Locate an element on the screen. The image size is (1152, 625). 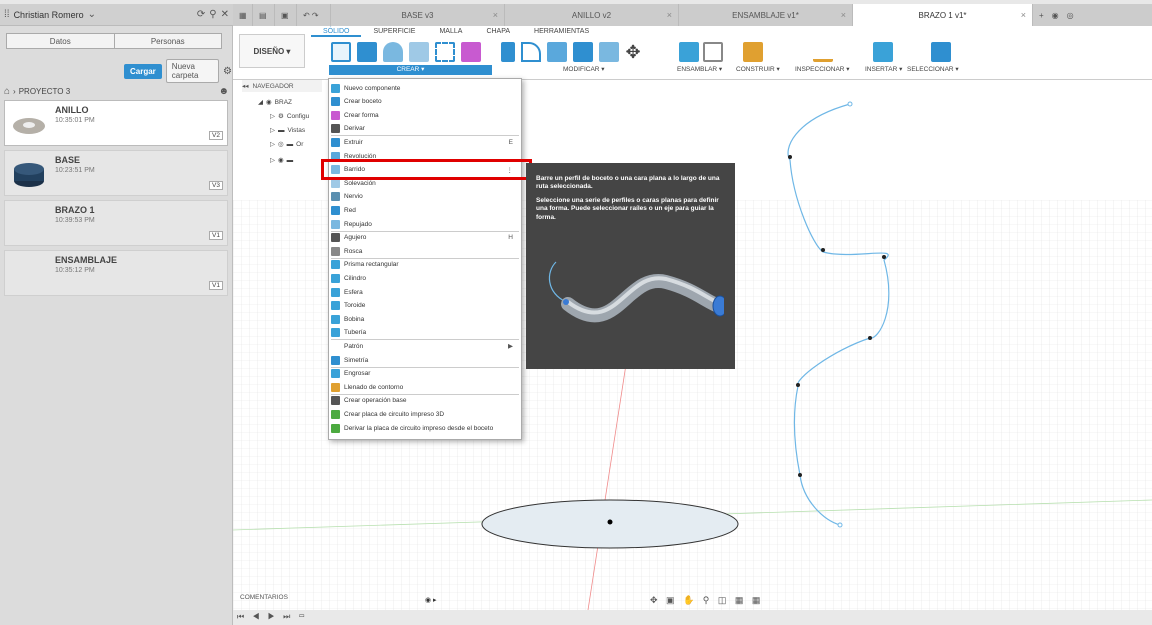
menu-item-llenado: Llenado de contorno is located at coordinates (425, 387).